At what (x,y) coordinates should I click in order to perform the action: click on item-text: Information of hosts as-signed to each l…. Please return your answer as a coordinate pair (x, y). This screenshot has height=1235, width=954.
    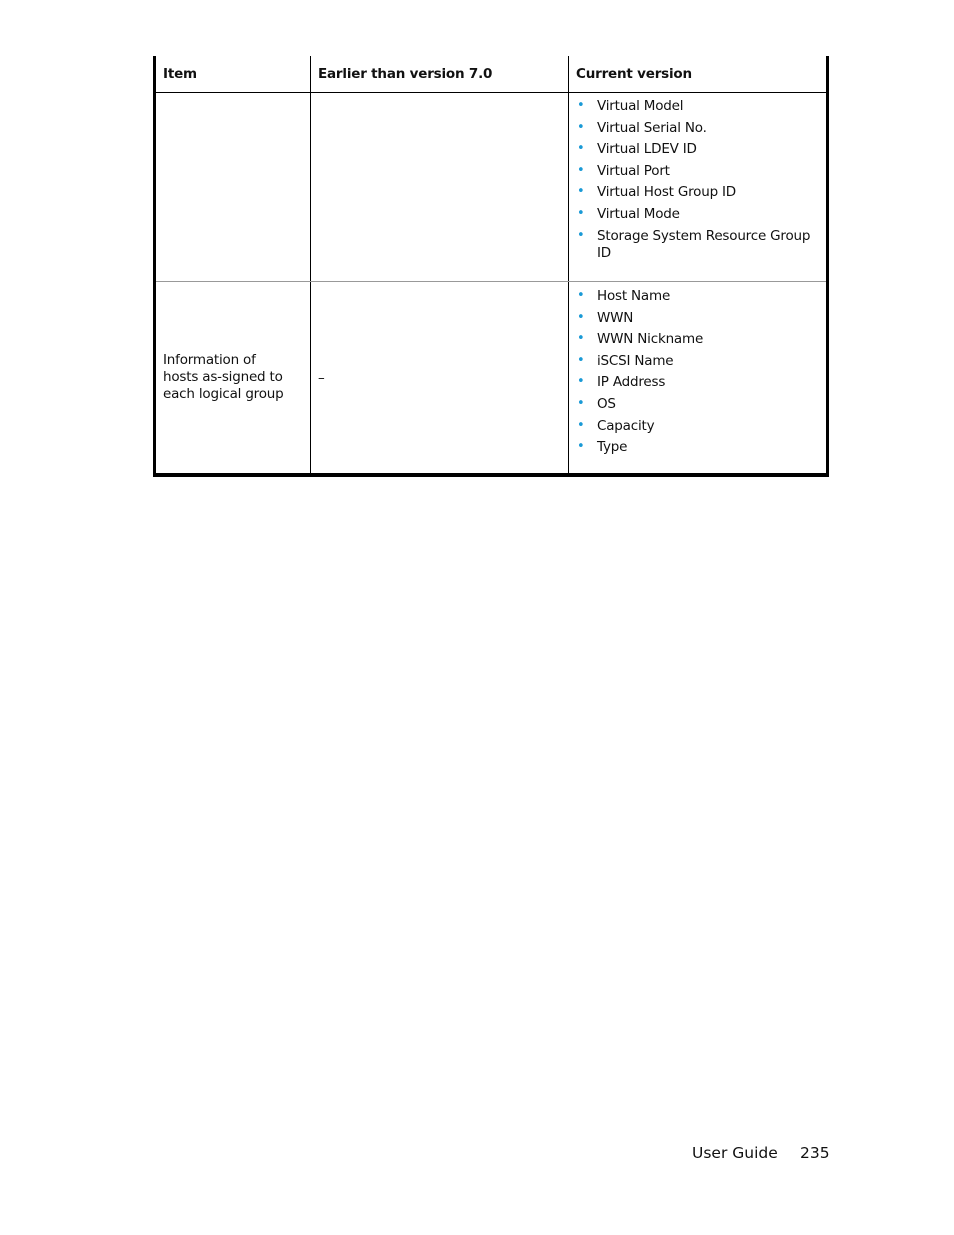
    Looking at the image, I should click on (223, 377).